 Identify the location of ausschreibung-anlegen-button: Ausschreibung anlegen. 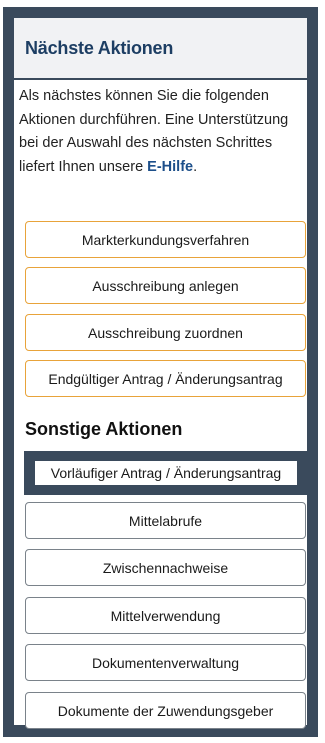
(165, 285).